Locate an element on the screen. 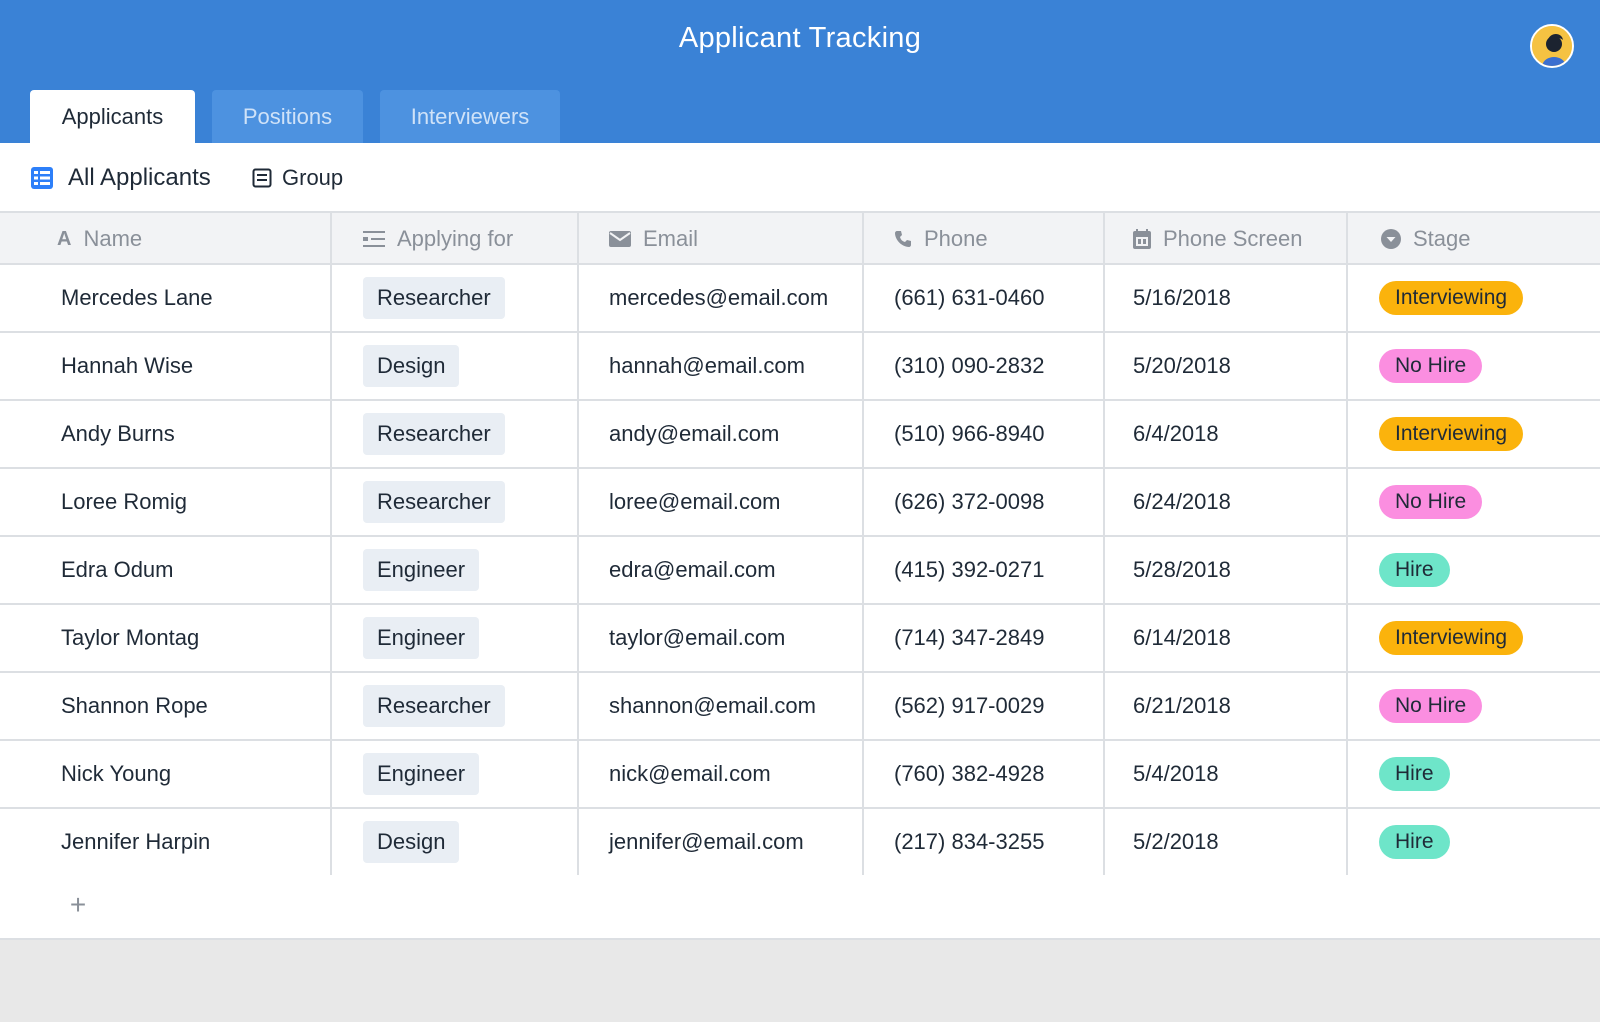 The width and height of the screenshot is (1600, 1022). cell-phone: (661) 631-0460 is located at coordinates (984, 298).